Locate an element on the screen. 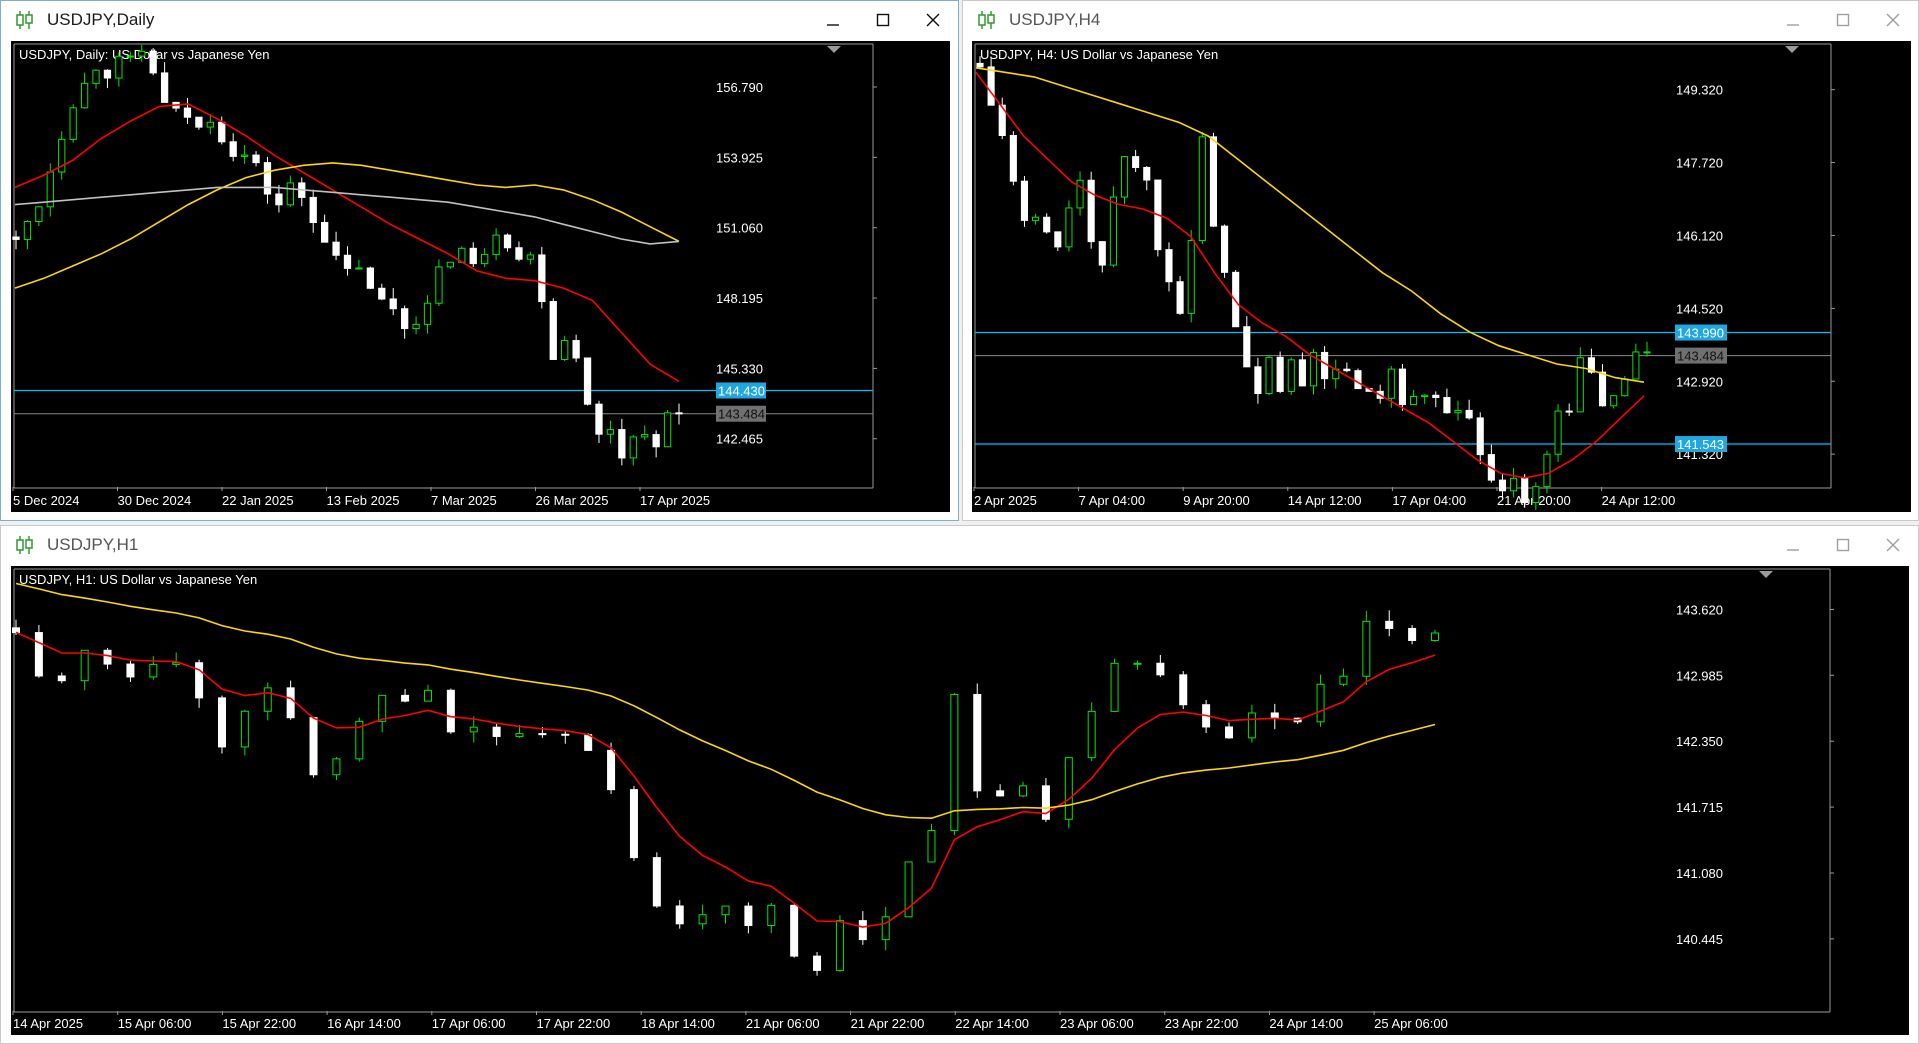 This screenshot has height=1044, width=1919. title-bar: USDJPY,H1 is located at coordinates (959, 545).